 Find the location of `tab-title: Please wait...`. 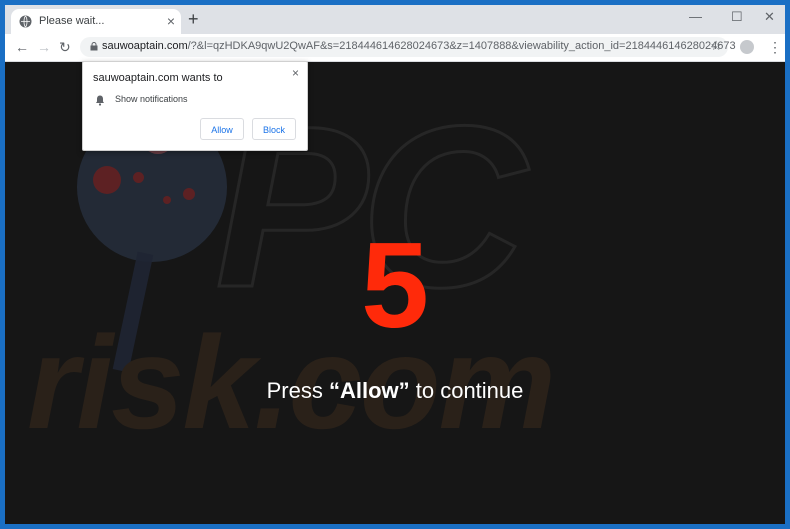

tab-title: Please wait... is located at coordinates (72, 21).